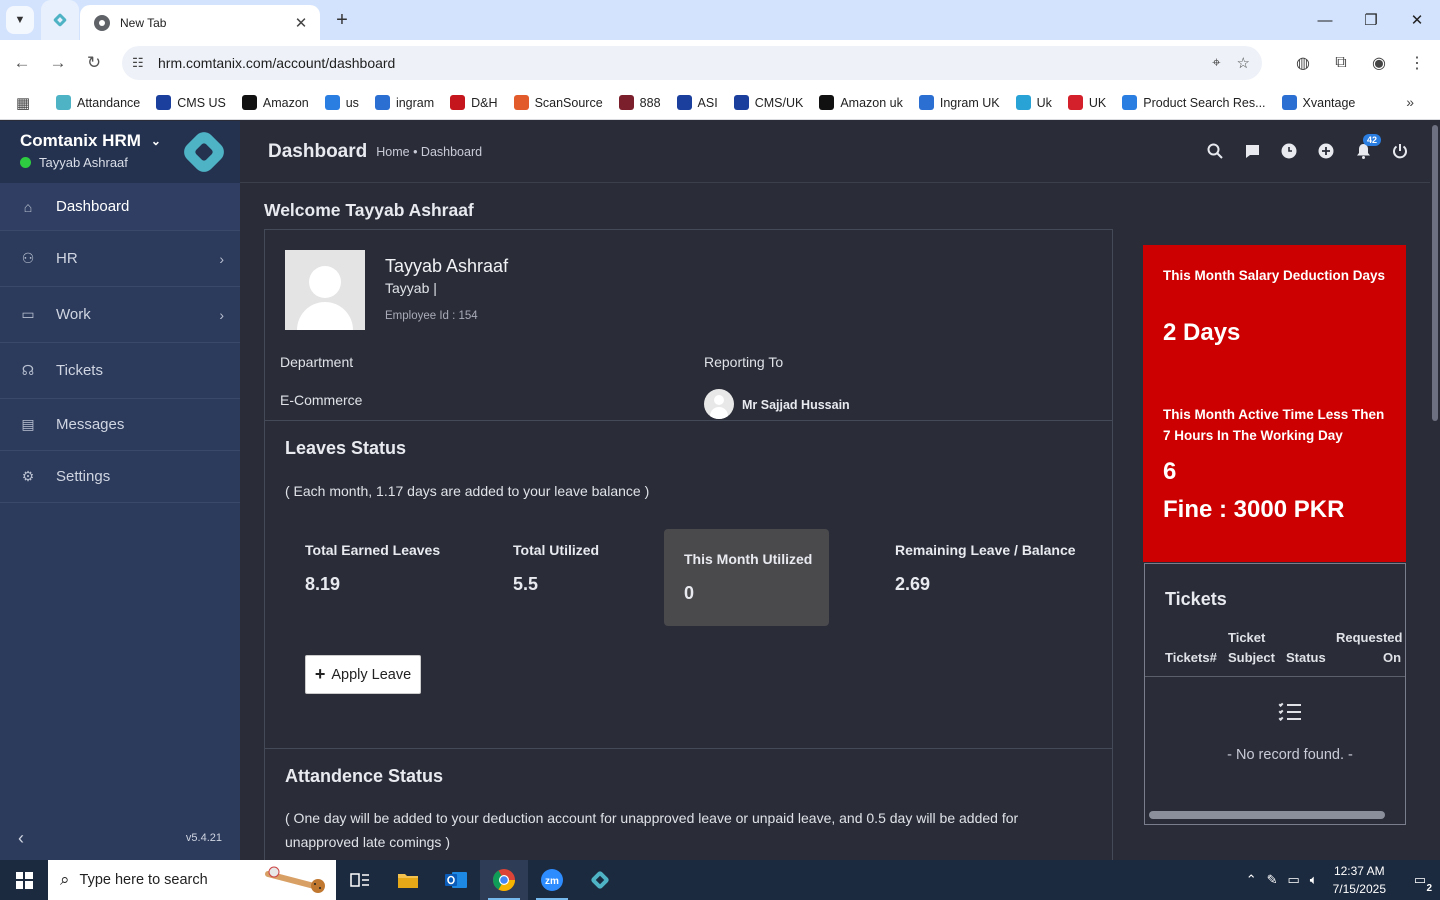 Image resolution: width=1440 pixels, height=900 pixels. What do you see at coordinates (360, 880) in the screenshot?
I see `task-view-button` at bounding box center [360, 880].